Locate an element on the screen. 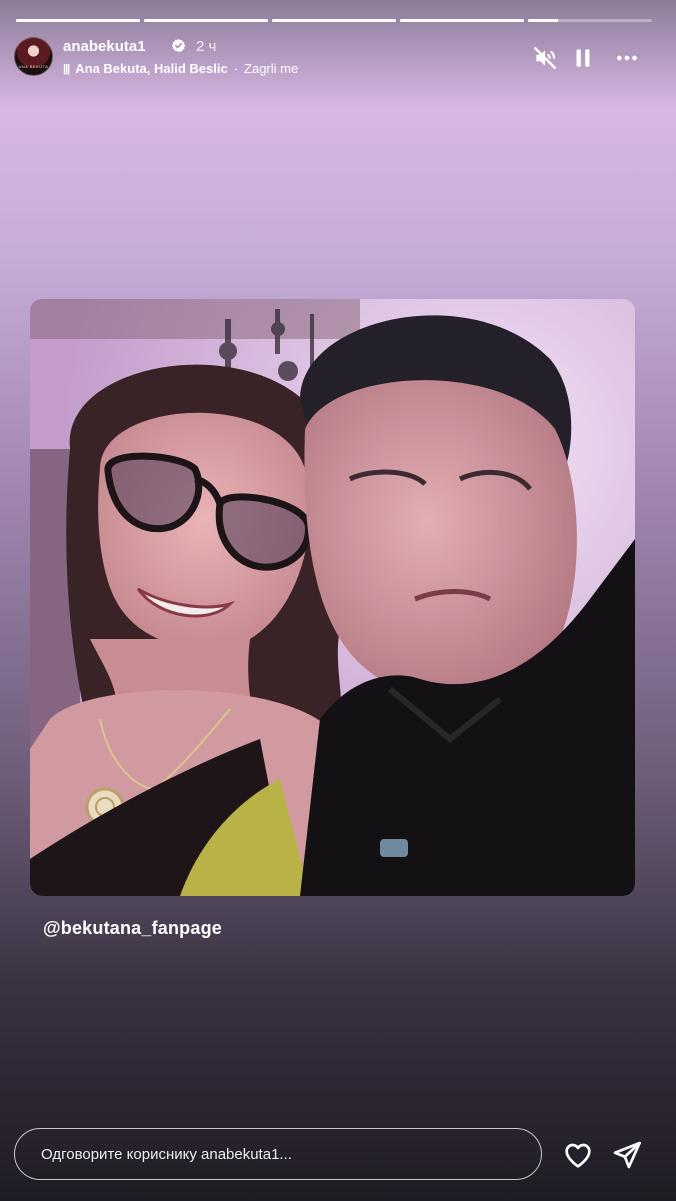  story-progress-segment-current is located at coordinates (590, 20).